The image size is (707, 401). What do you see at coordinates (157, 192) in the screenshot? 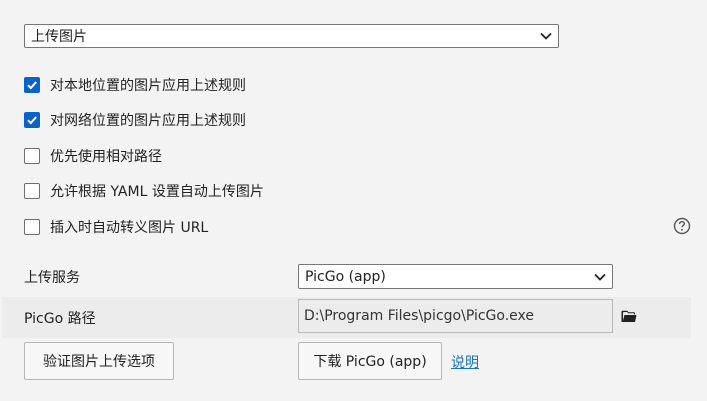
I see `checkbox-label-yaml-auto-upload: 允许根据 YAML 设置自动上传图片` at bounding box center [157, 192].